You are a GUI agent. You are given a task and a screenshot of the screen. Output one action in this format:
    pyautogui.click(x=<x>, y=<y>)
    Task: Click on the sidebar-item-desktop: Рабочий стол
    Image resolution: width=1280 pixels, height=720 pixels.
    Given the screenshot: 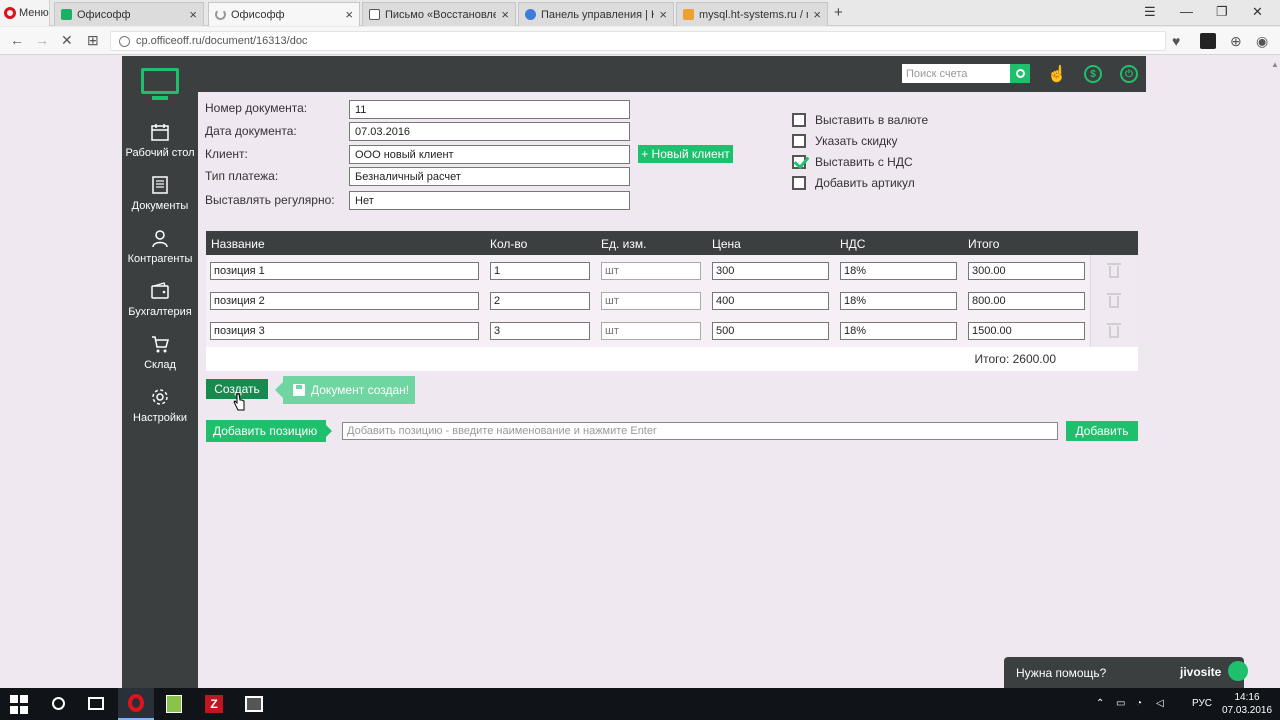 What is the action you would take?
    pyautogui.click(x=160, y=143)
    